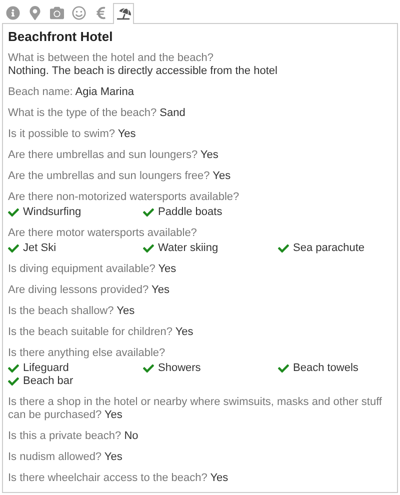 Image resolution: width=400 pixels, height=495 pixels. I want to click on question-answer-text: Is diving equipment available? Yes, so click(93, 269).